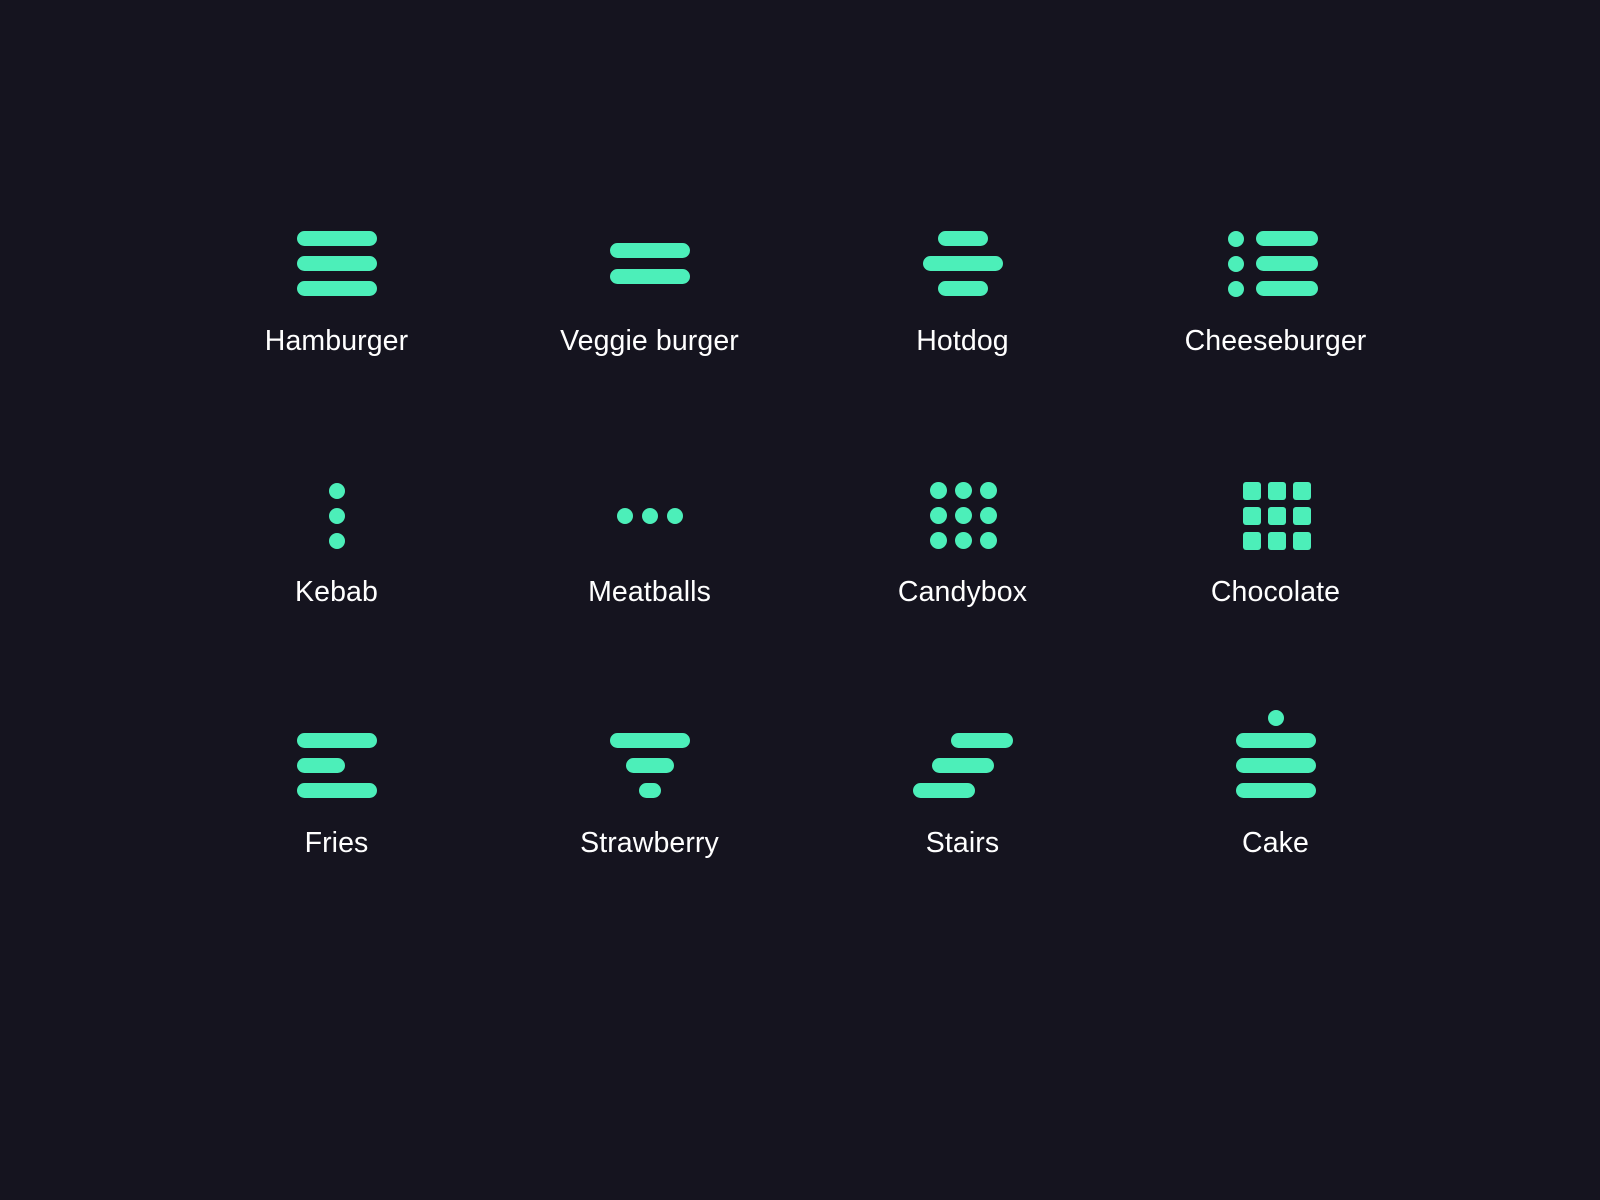 The height and width of the screenshot is (1200, 1600). I want to click on bullet-bottom, so click(1235, 288).